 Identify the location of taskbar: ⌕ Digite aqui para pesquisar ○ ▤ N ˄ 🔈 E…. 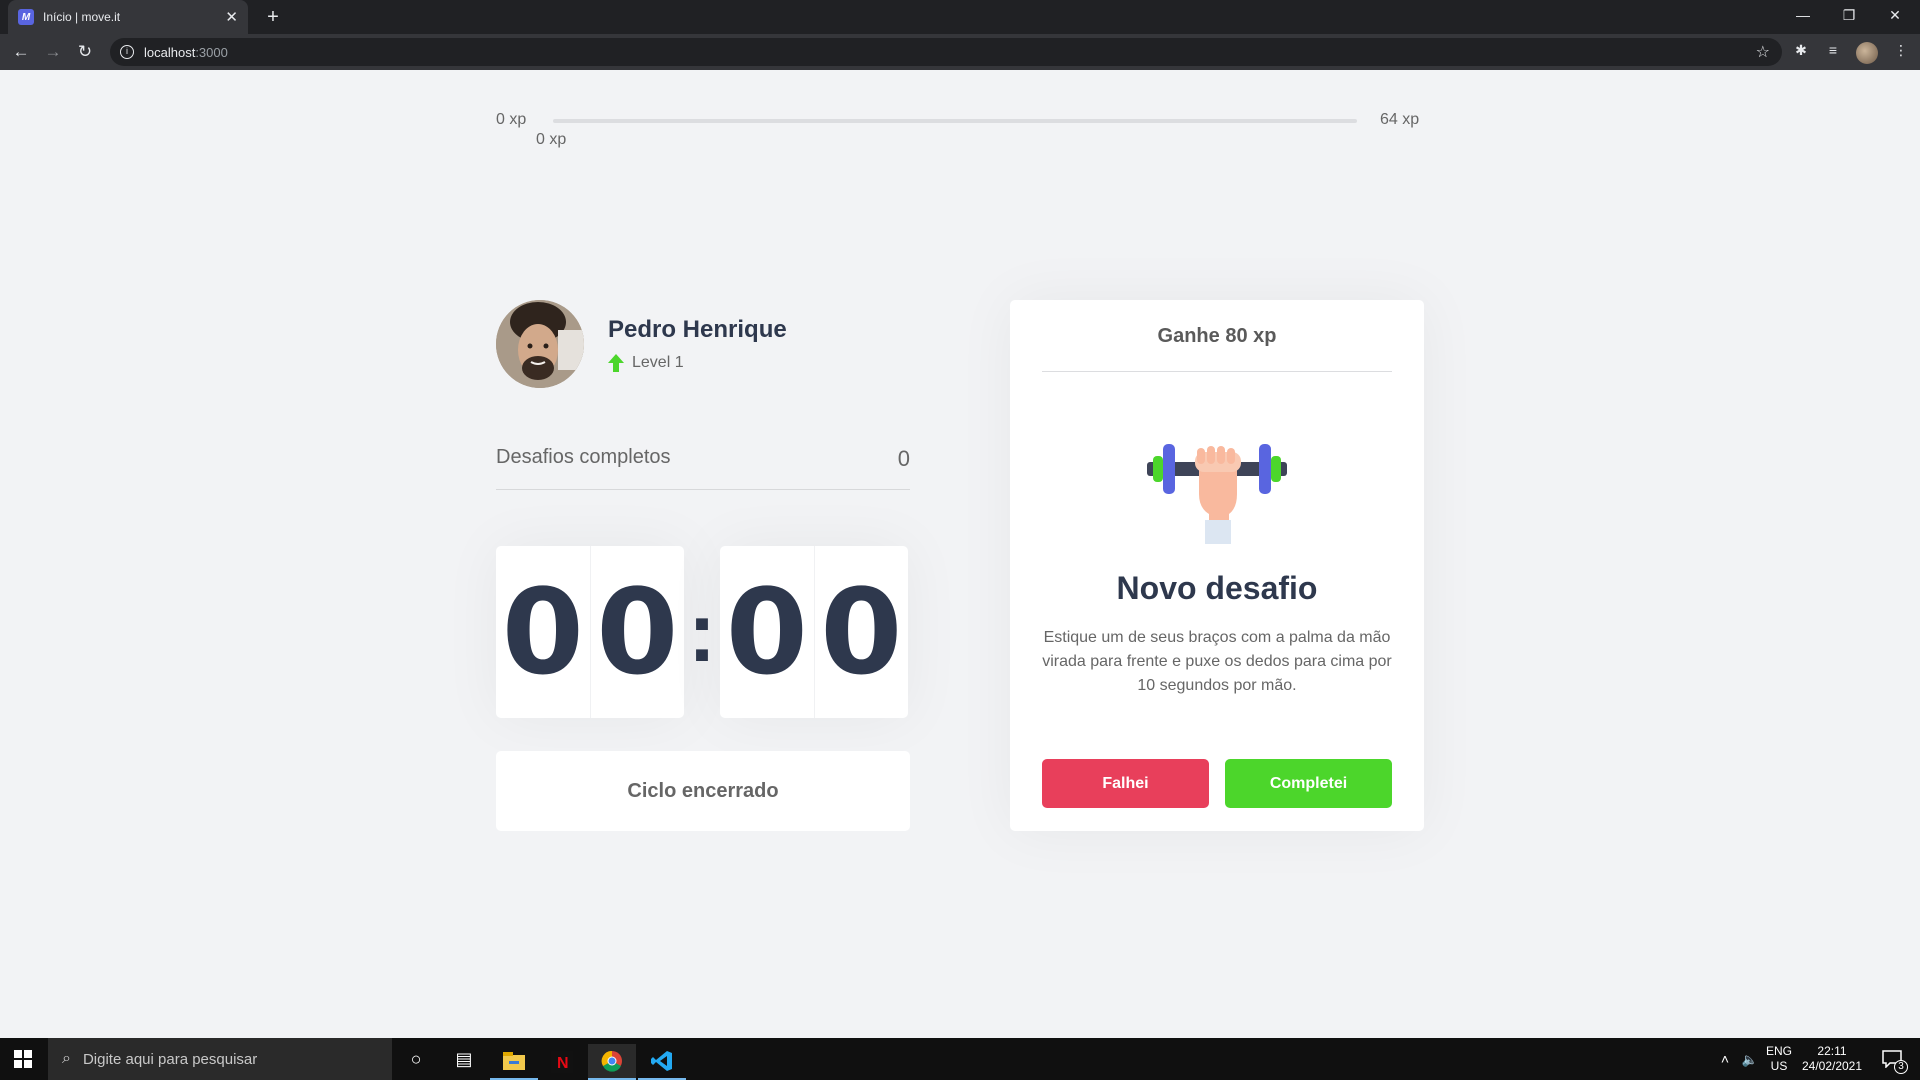
(960, 1059).